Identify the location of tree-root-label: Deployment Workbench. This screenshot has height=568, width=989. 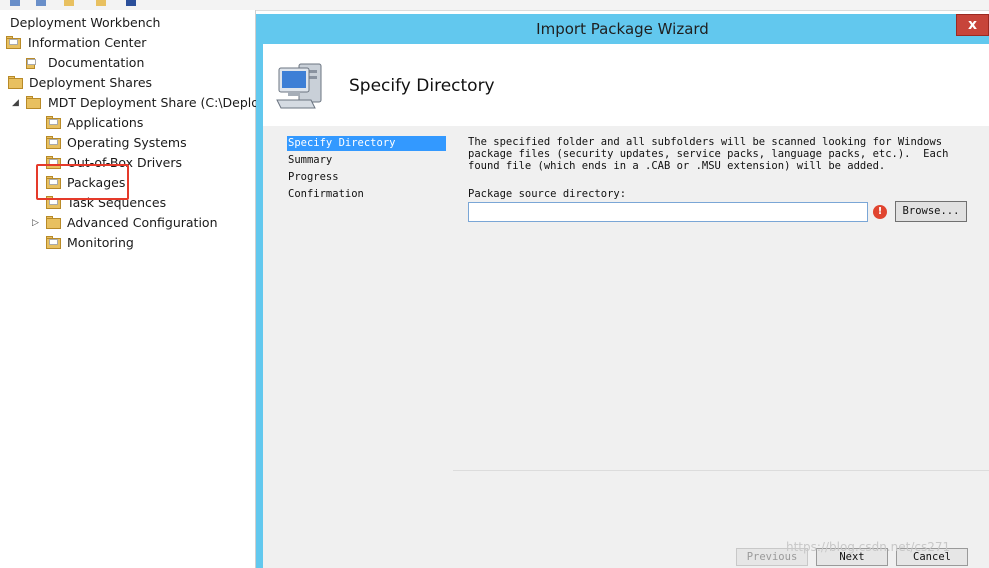
(85, 22).